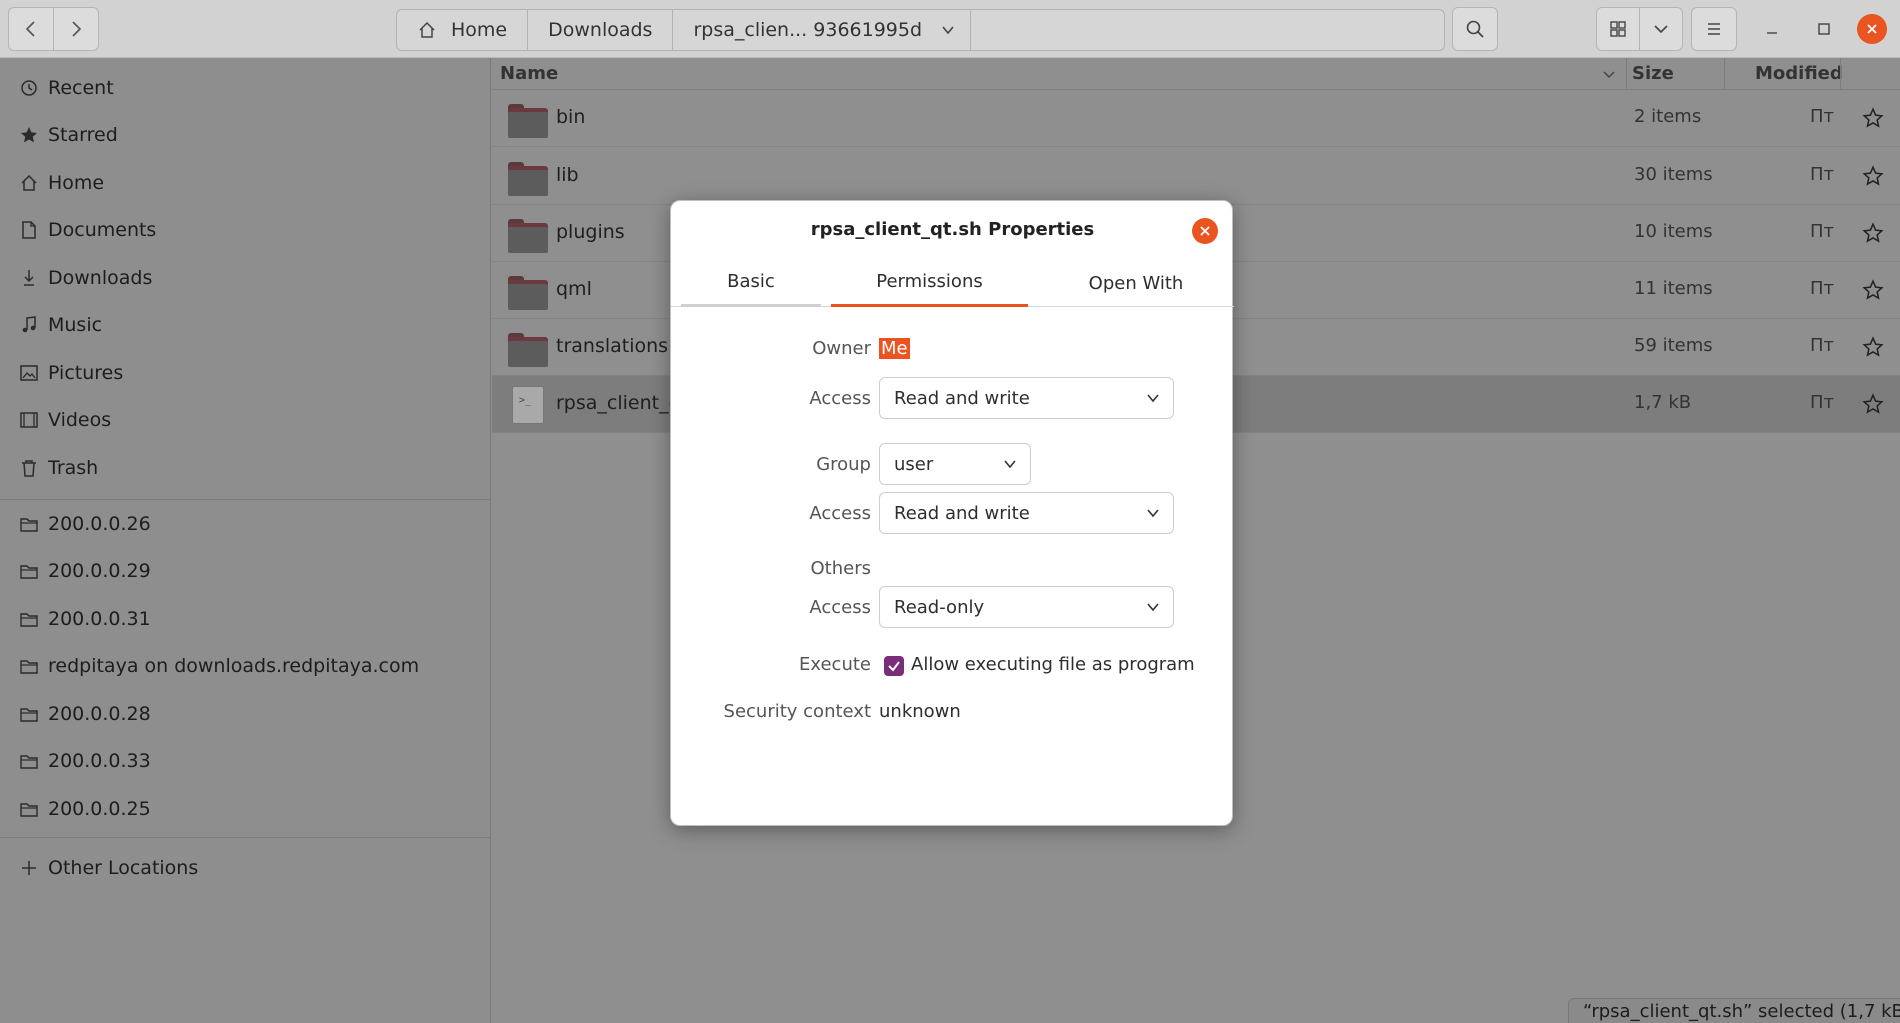 The width and height of the screenshot is (1900, 1023). What do you see at coordinates (245, 88) in the screenshot?
I see `sidebar-item-recent: Recent` at bounding box center [245, 88].